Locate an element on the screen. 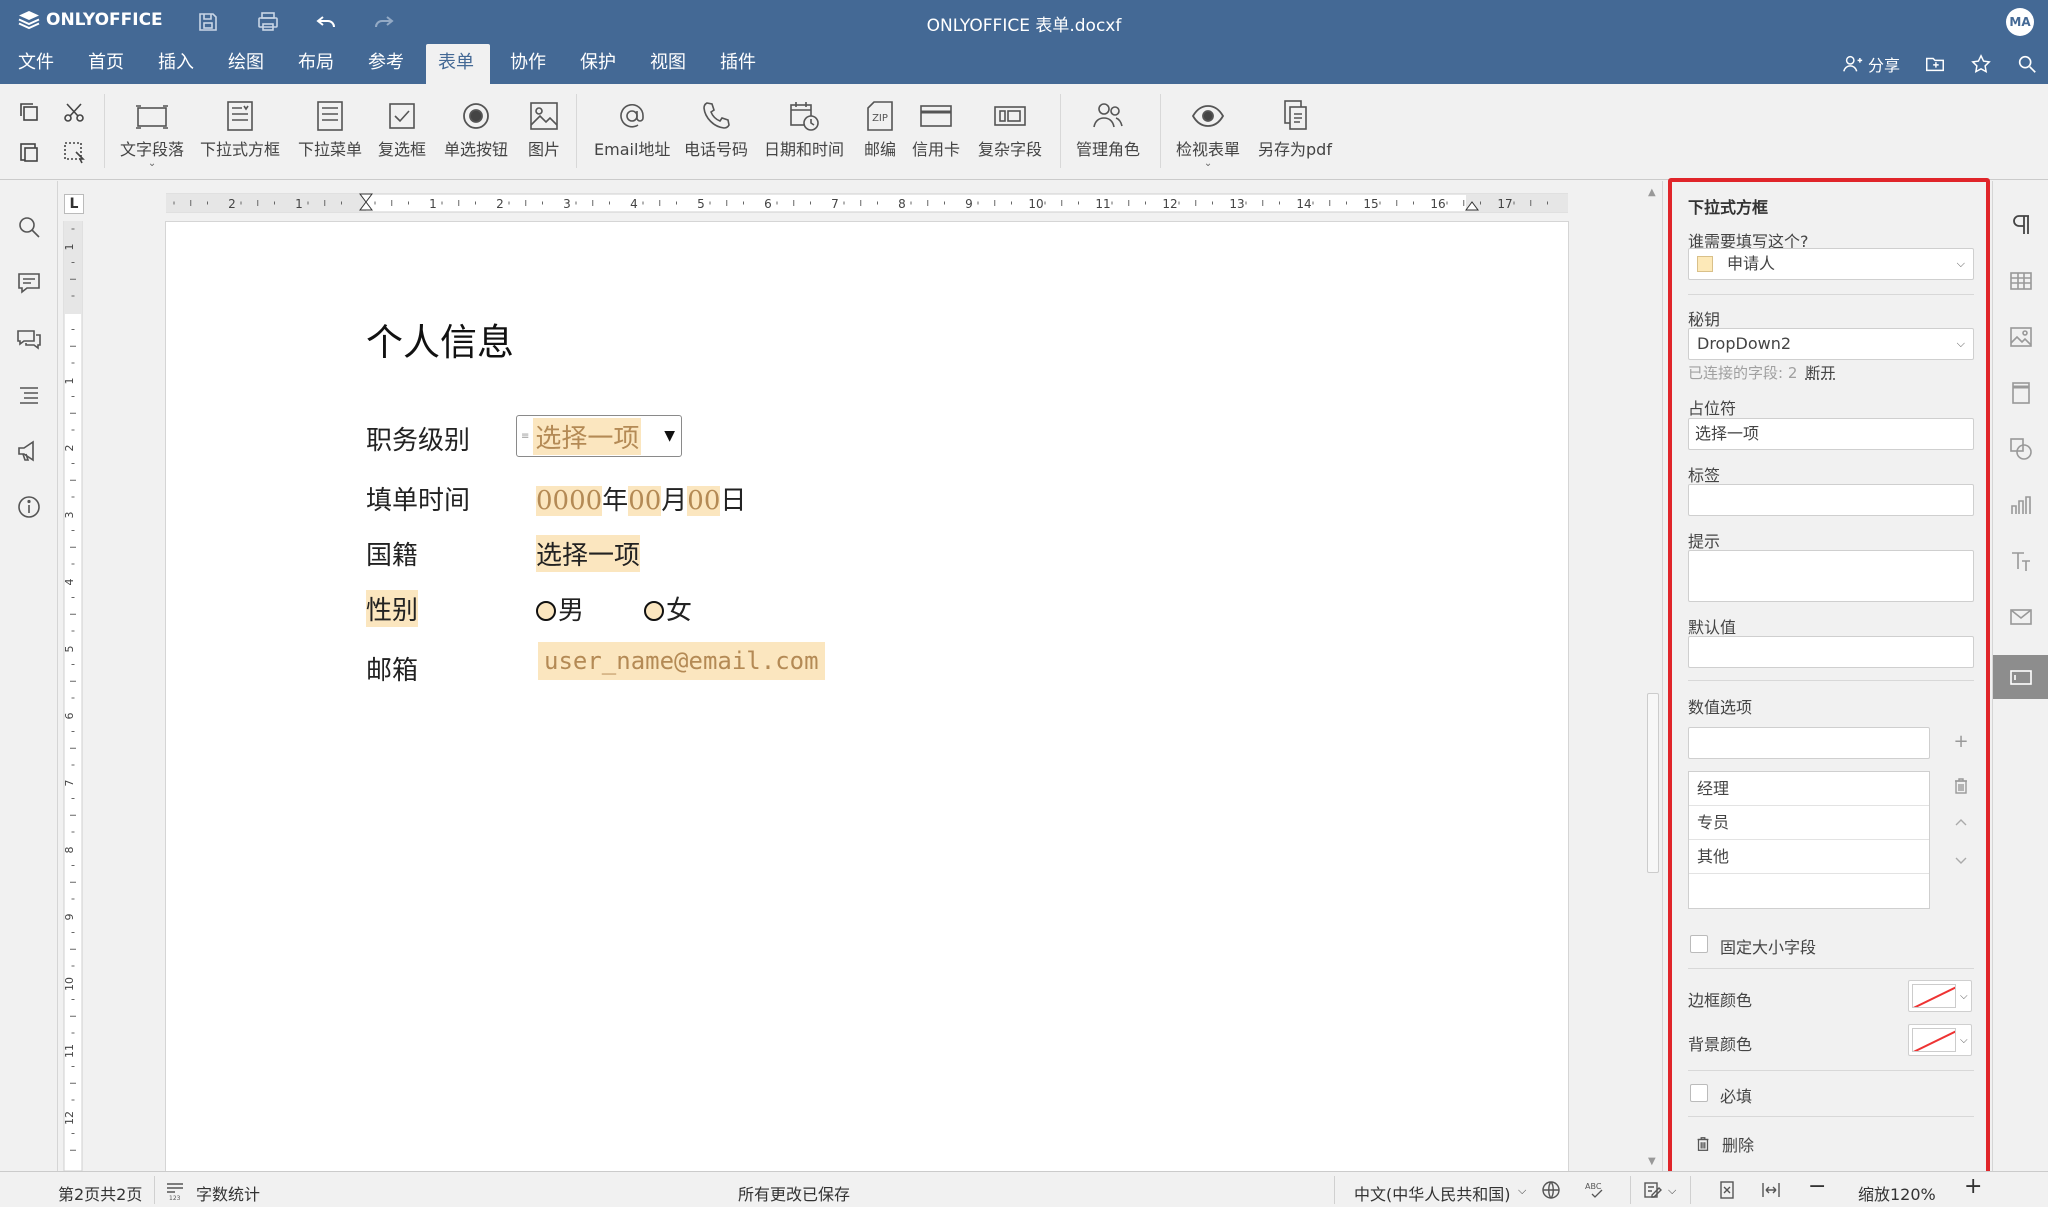 The height and width of the screenshot is (1207, 2048). zoom-in-button: + is located at coordinates (1973, 1186).